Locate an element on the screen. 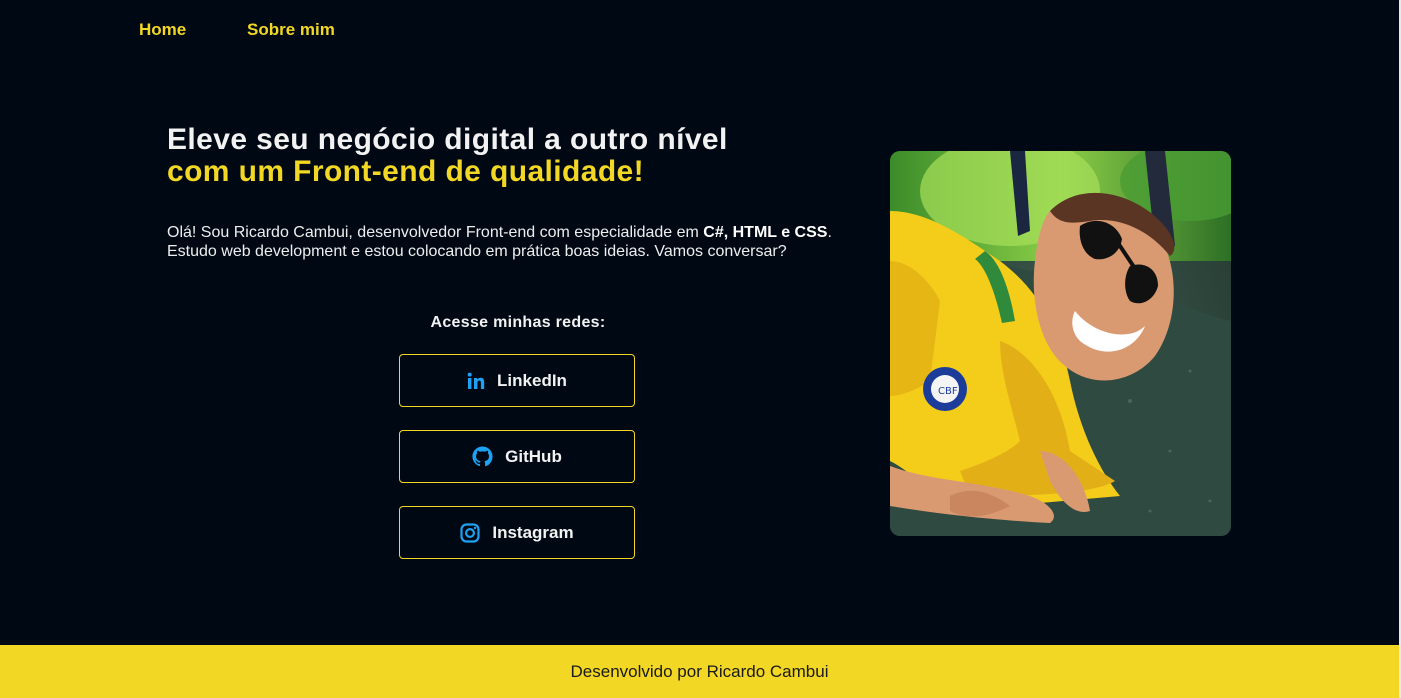 The height and width of the screenshot is (698, 1401). footer-text: Desenvolvido por Ricardo Cambui is located at coordinates (699, 671).